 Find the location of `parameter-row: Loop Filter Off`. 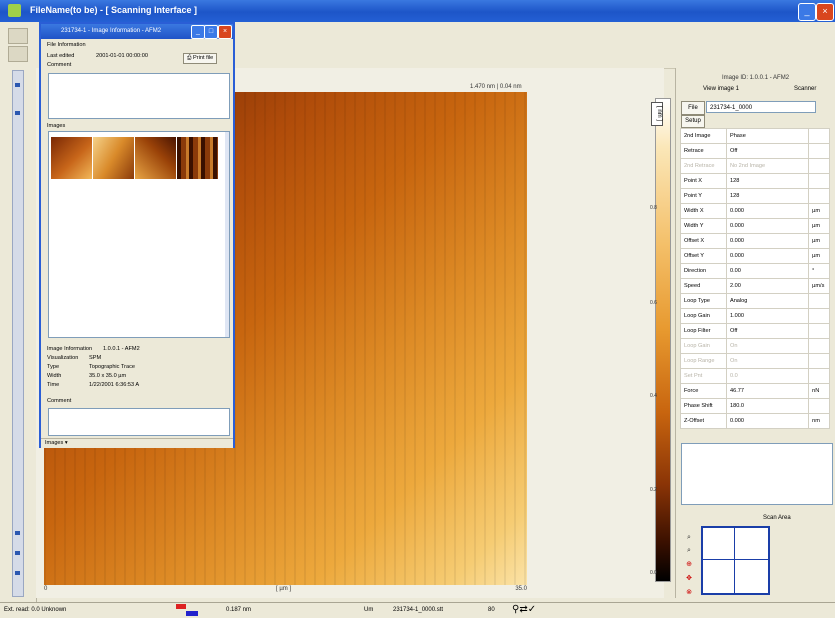

parameter-row: Loop Filter Off is located at coordinates (755, 331).